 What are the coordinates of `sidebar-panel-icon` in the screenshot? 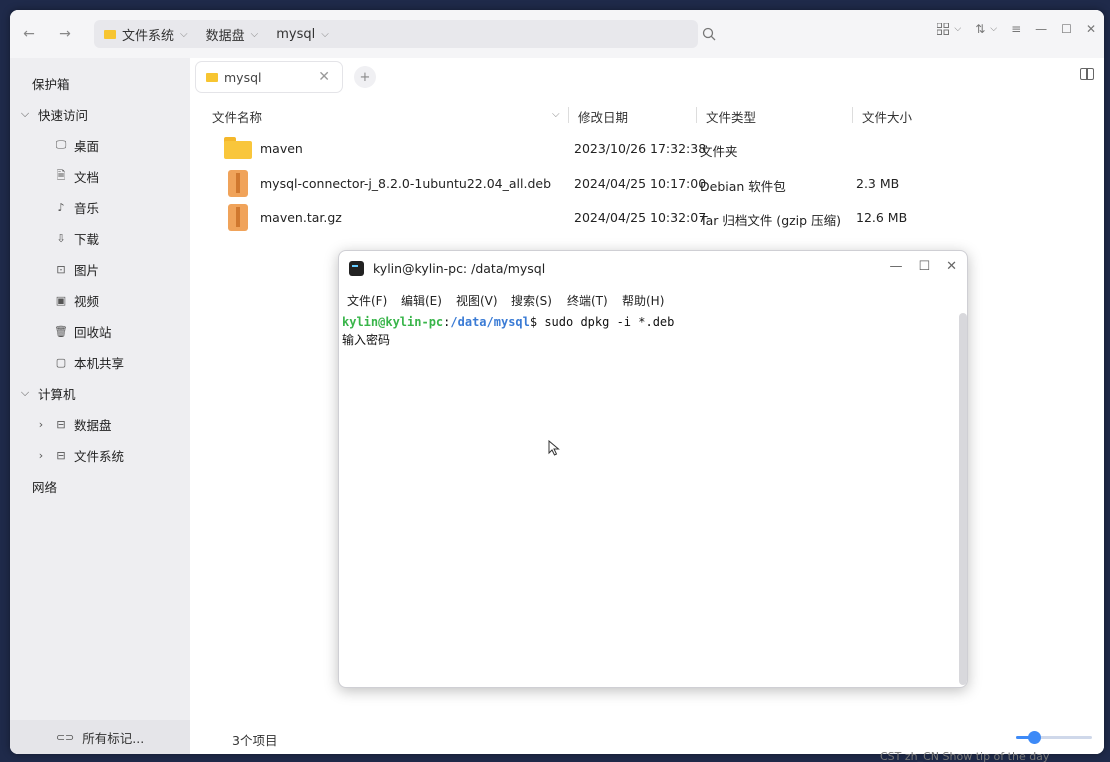 It's located at (1087, 74).